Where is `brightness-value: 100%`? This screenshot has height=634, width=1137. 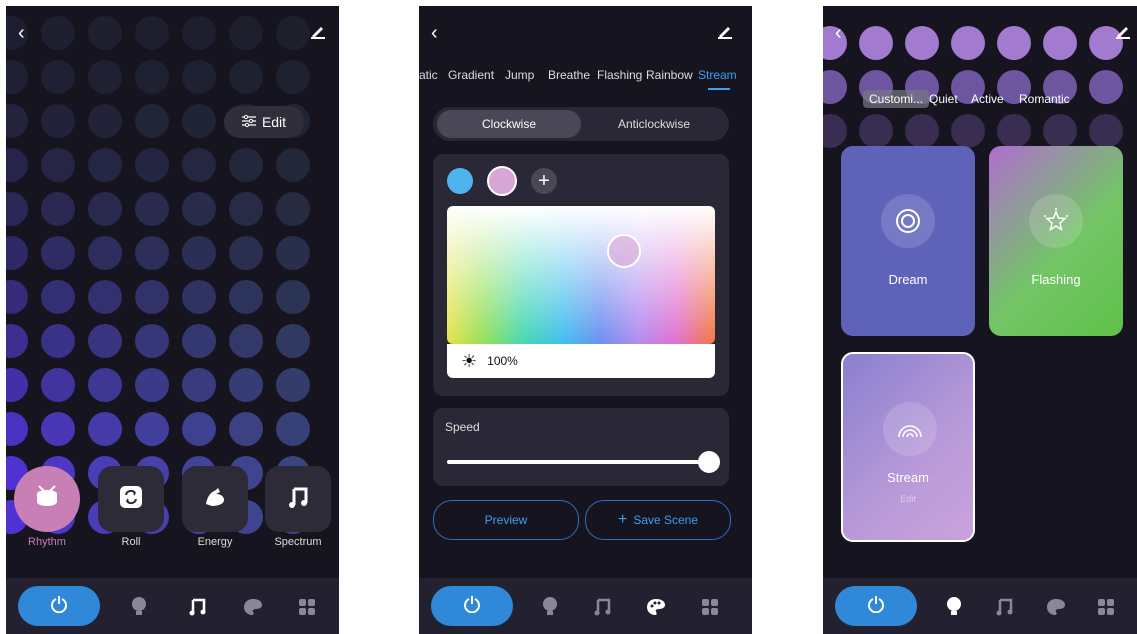
brightness-value: 100% is located at coordinates (502, 361).